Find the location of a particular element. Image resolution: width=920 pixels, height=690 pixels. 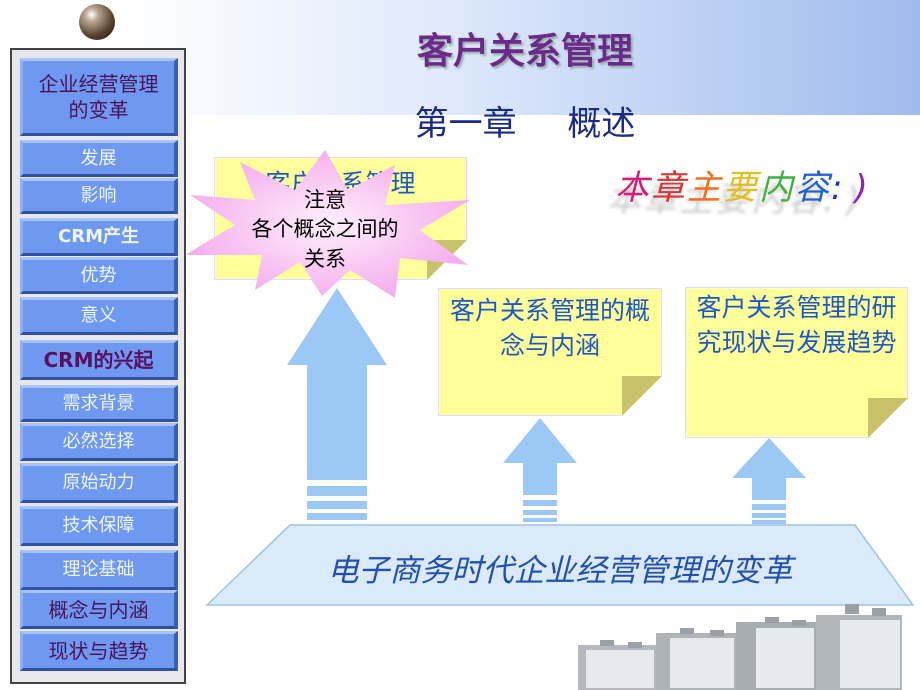

buildings-illustration is located at coordinates (740, 647).